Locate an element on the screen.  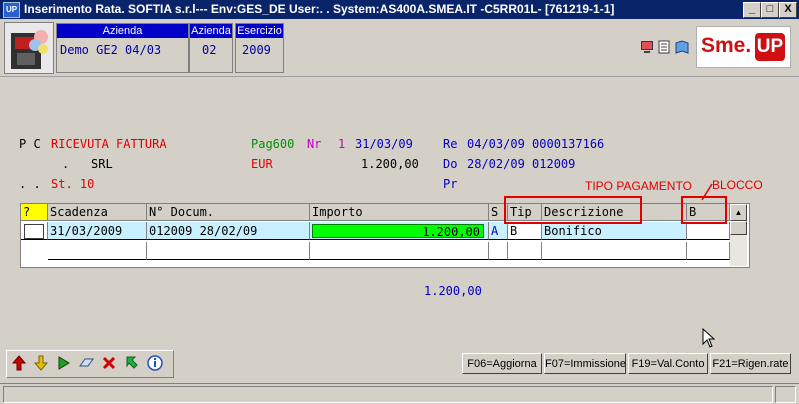
f06-aggiorna-button: F06=Aggiorna is located at coordinates (502, 363).